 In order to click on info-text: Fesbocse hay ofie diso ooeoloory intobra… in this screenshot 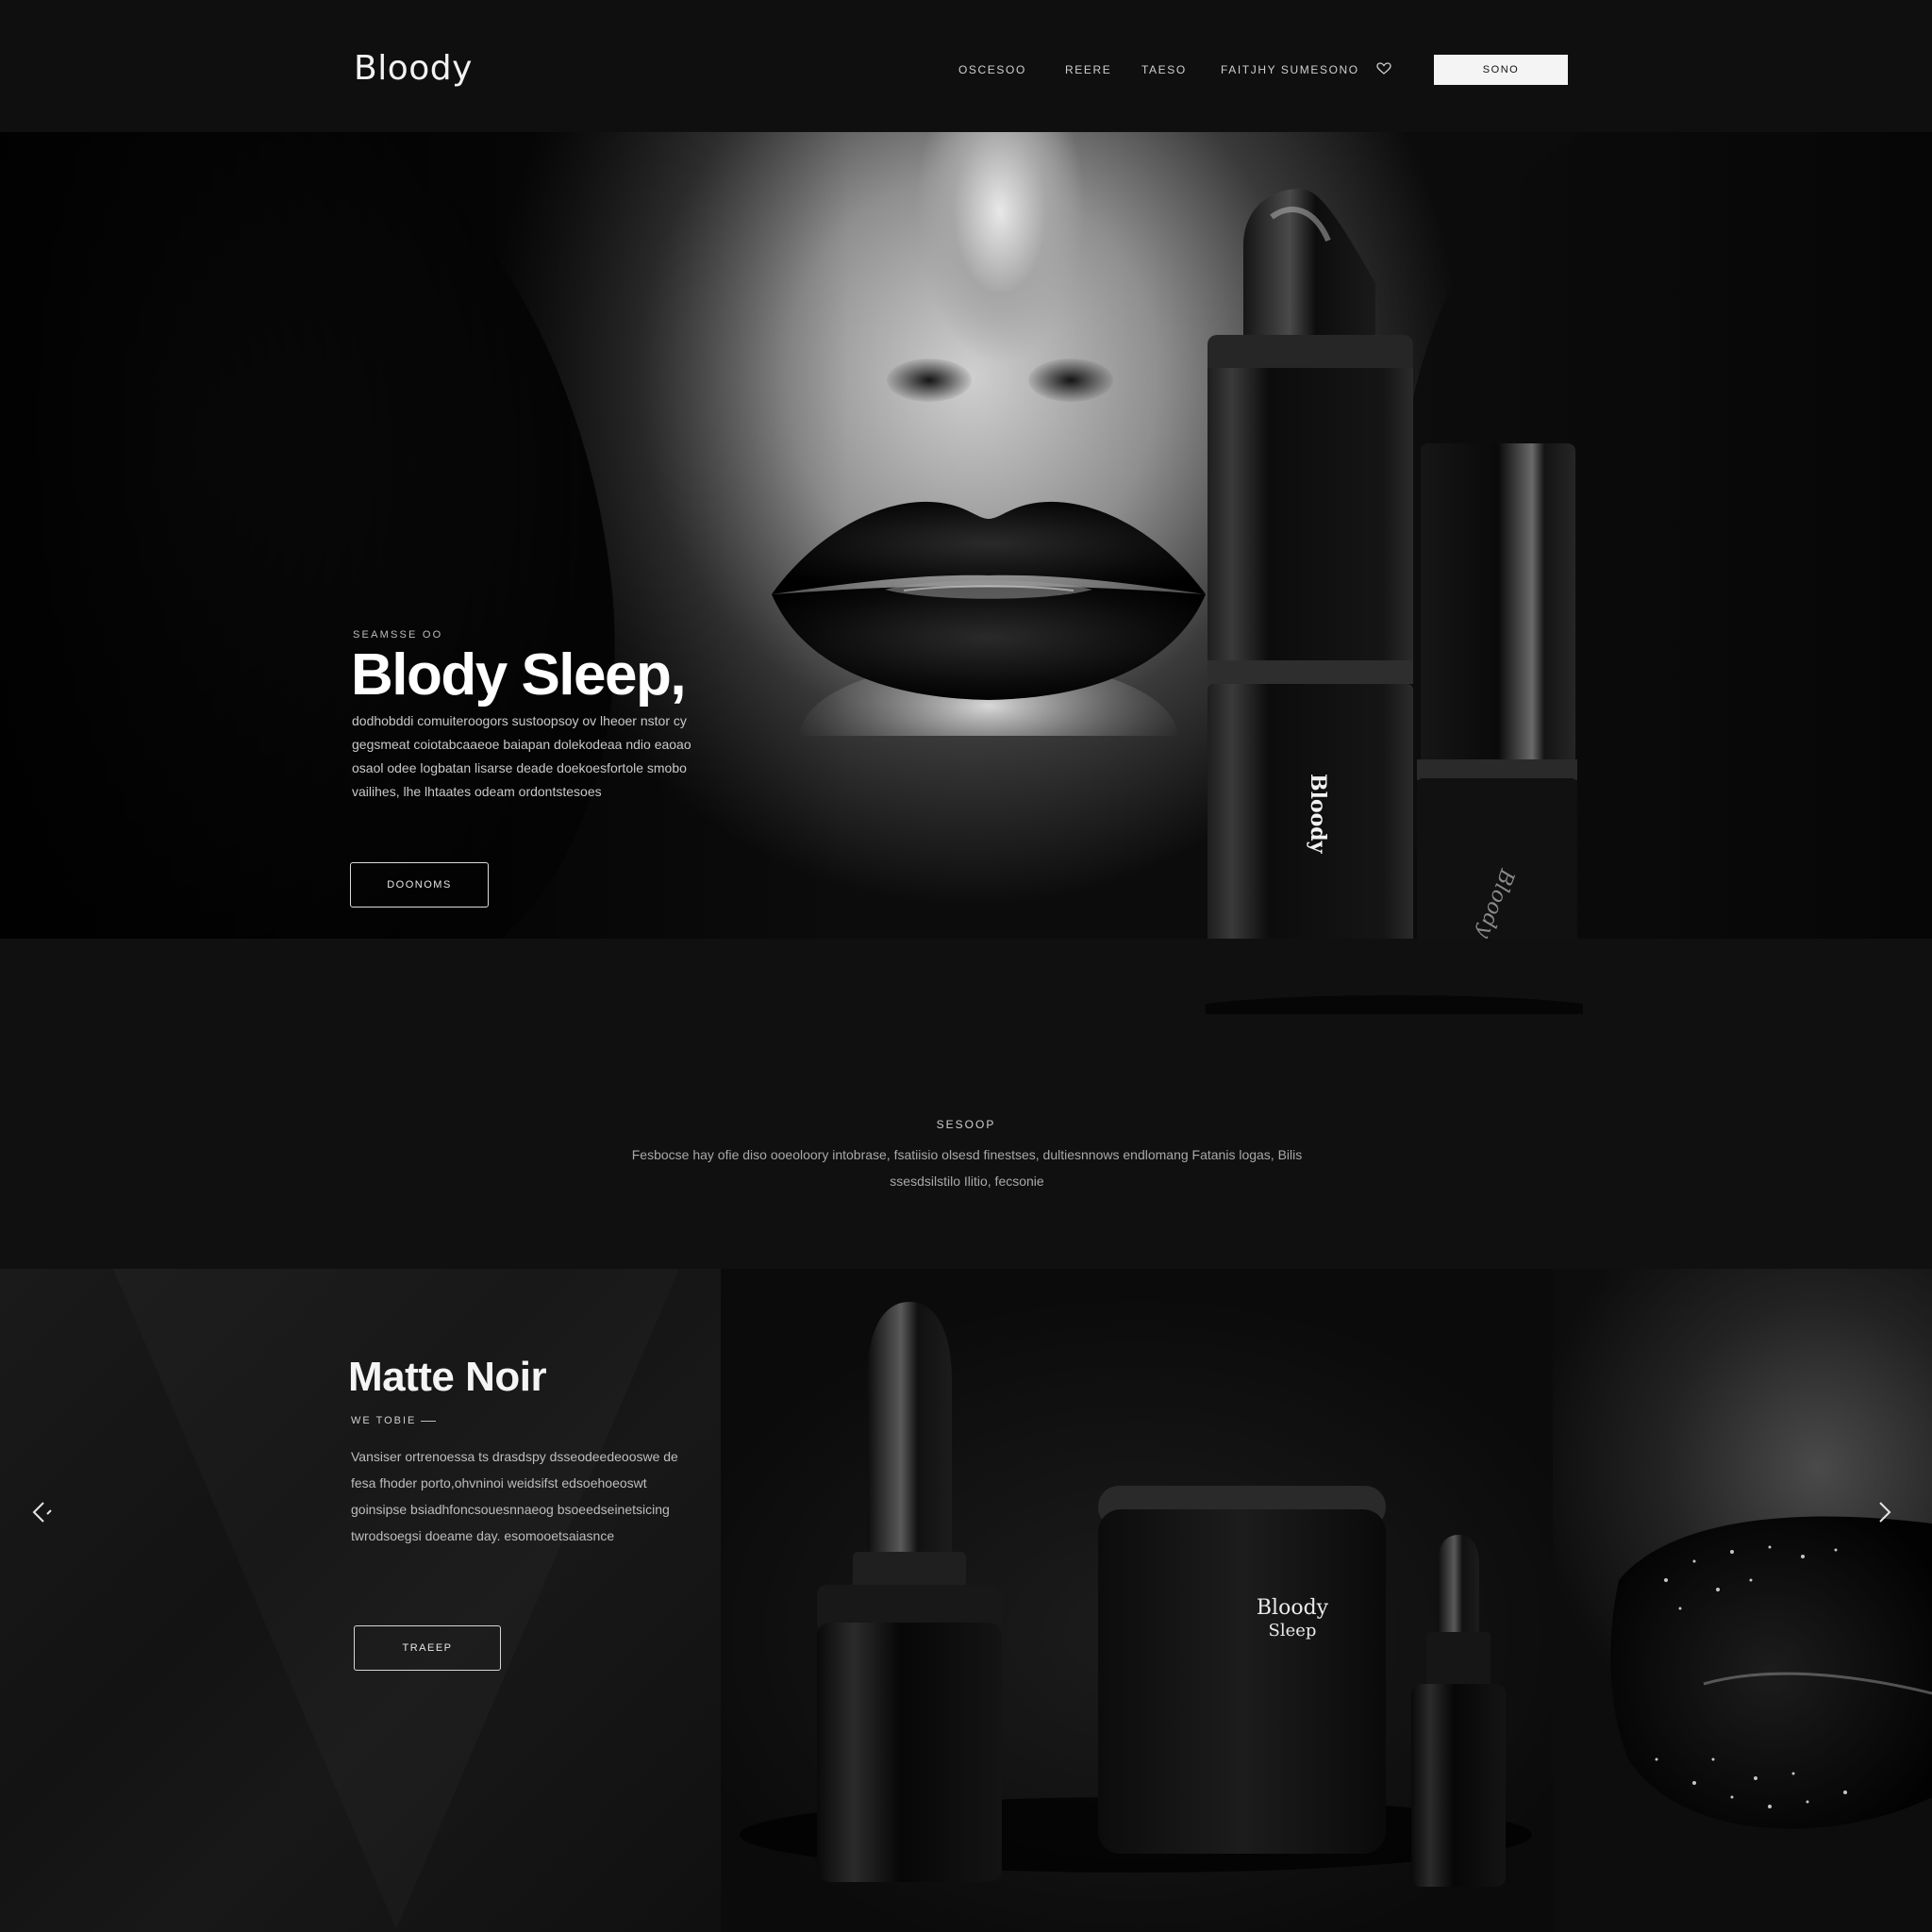, I will do `click(967, 1168)`.